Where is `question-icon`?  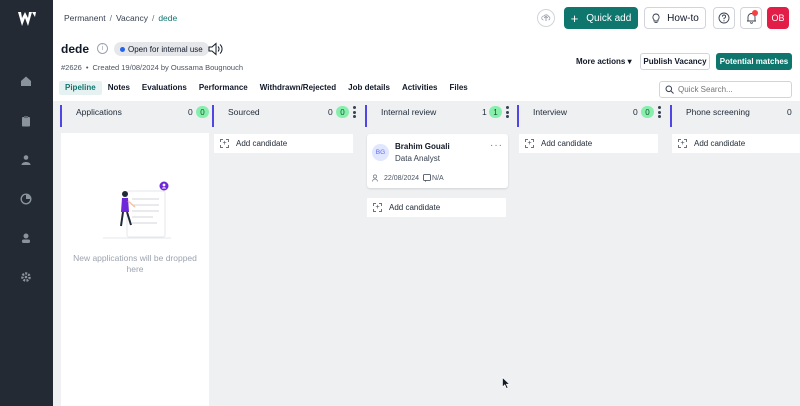 question-icon is located at coordinates (724, 18).